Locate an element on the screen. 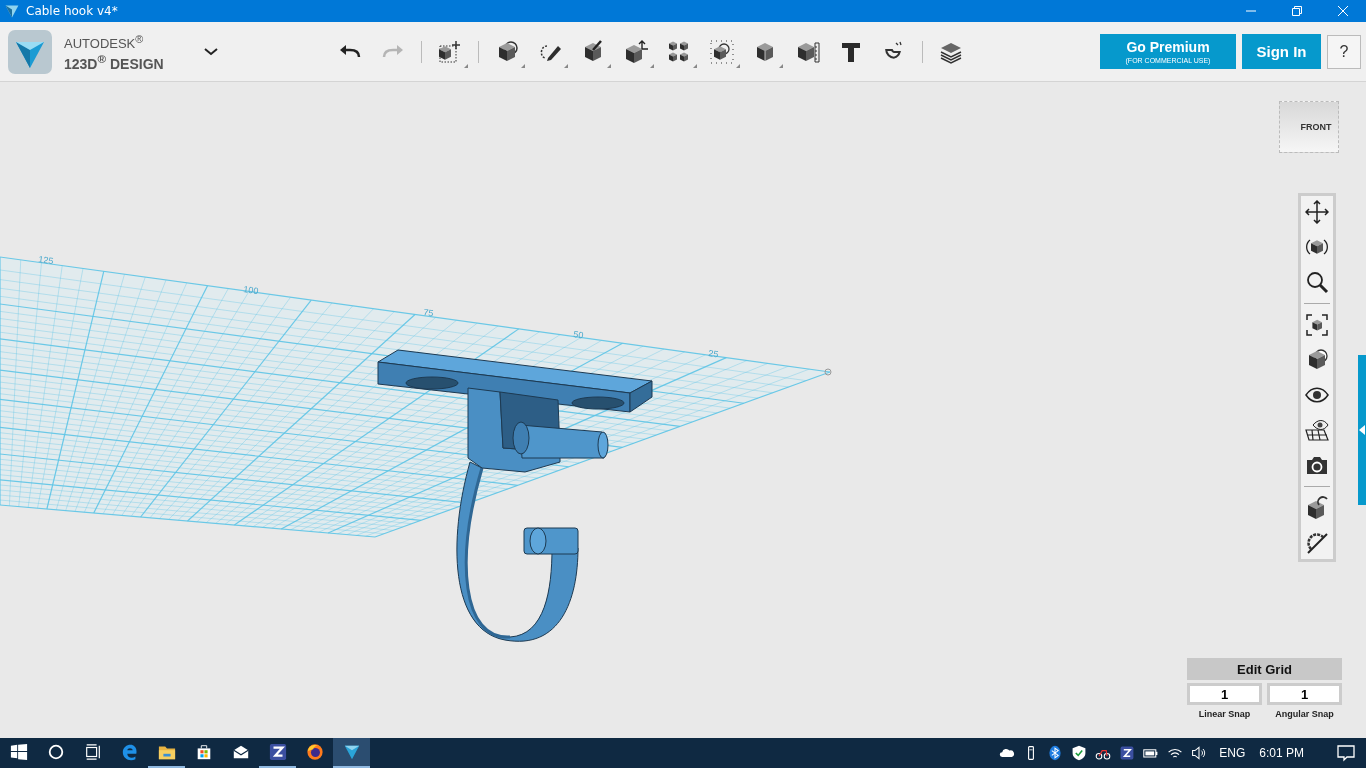 The height and width of the screenshot is (768, 1366). linear-snap-label: Linear Snap is located at coordinates (1224, 714).